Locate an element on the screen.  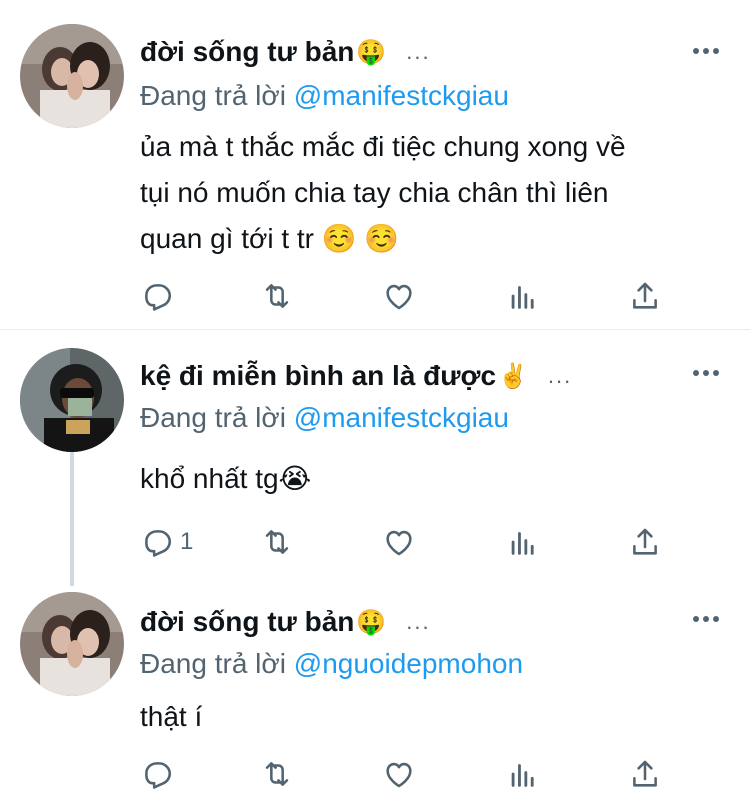
reply-handle-link: @nguoidepmohon is located at coordinates (408, 663).